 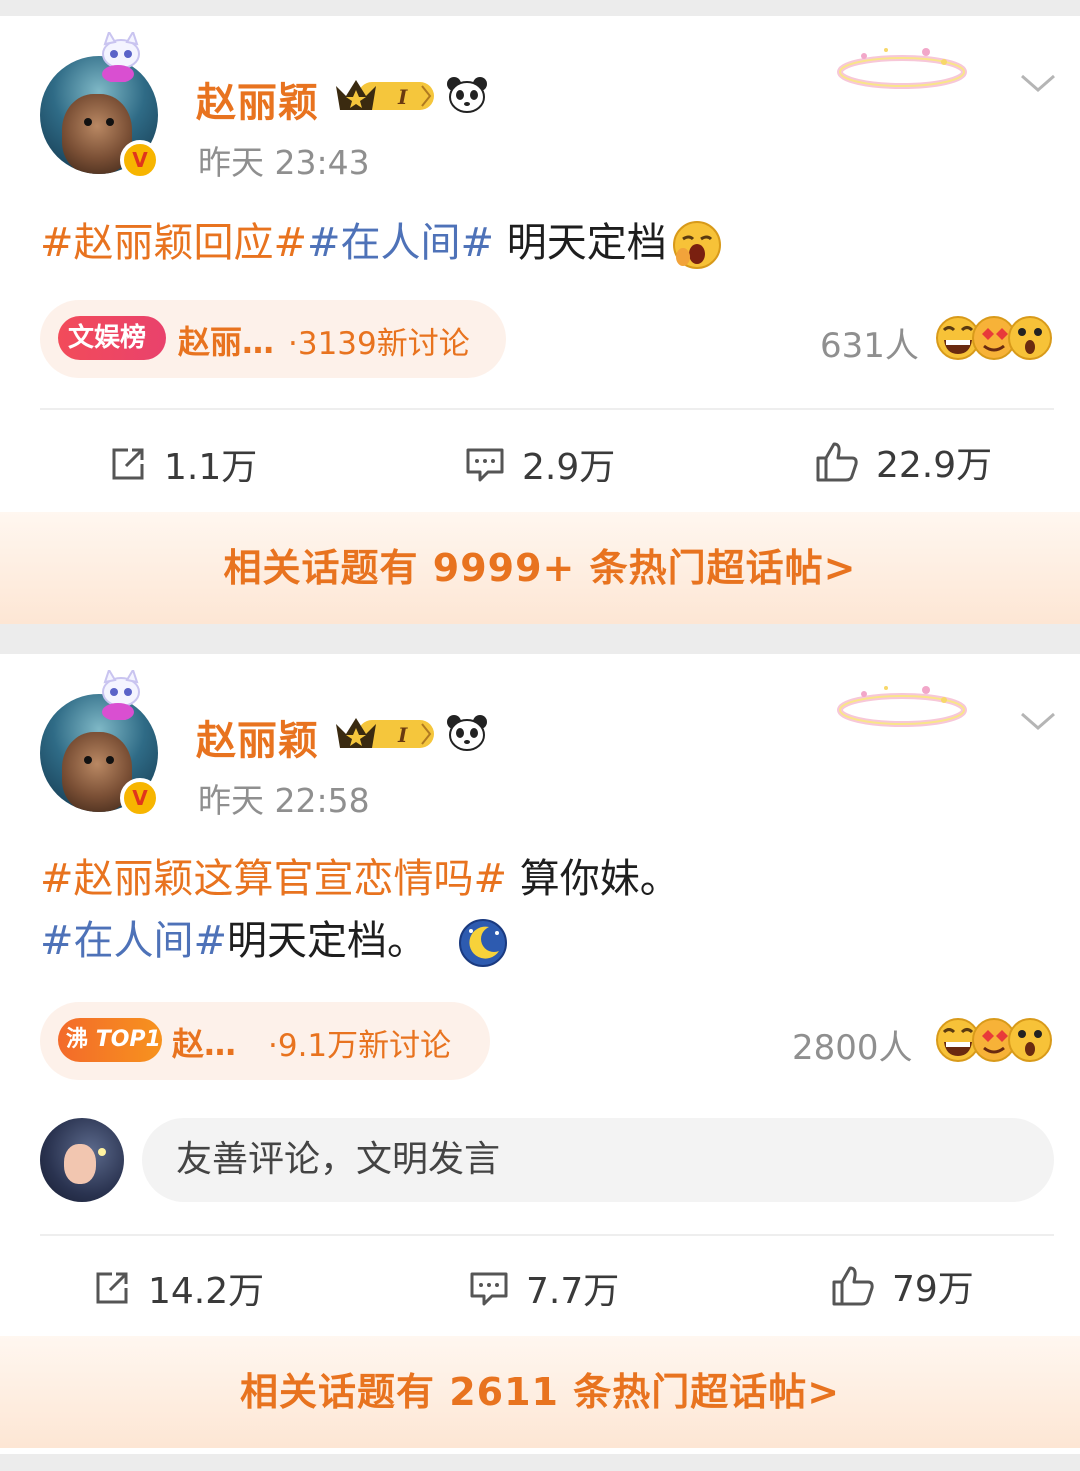 I want to click on hot-super-topic-banner: 相关话题有 9999+ 条热门超话帖>, so click(x=540, y=568).